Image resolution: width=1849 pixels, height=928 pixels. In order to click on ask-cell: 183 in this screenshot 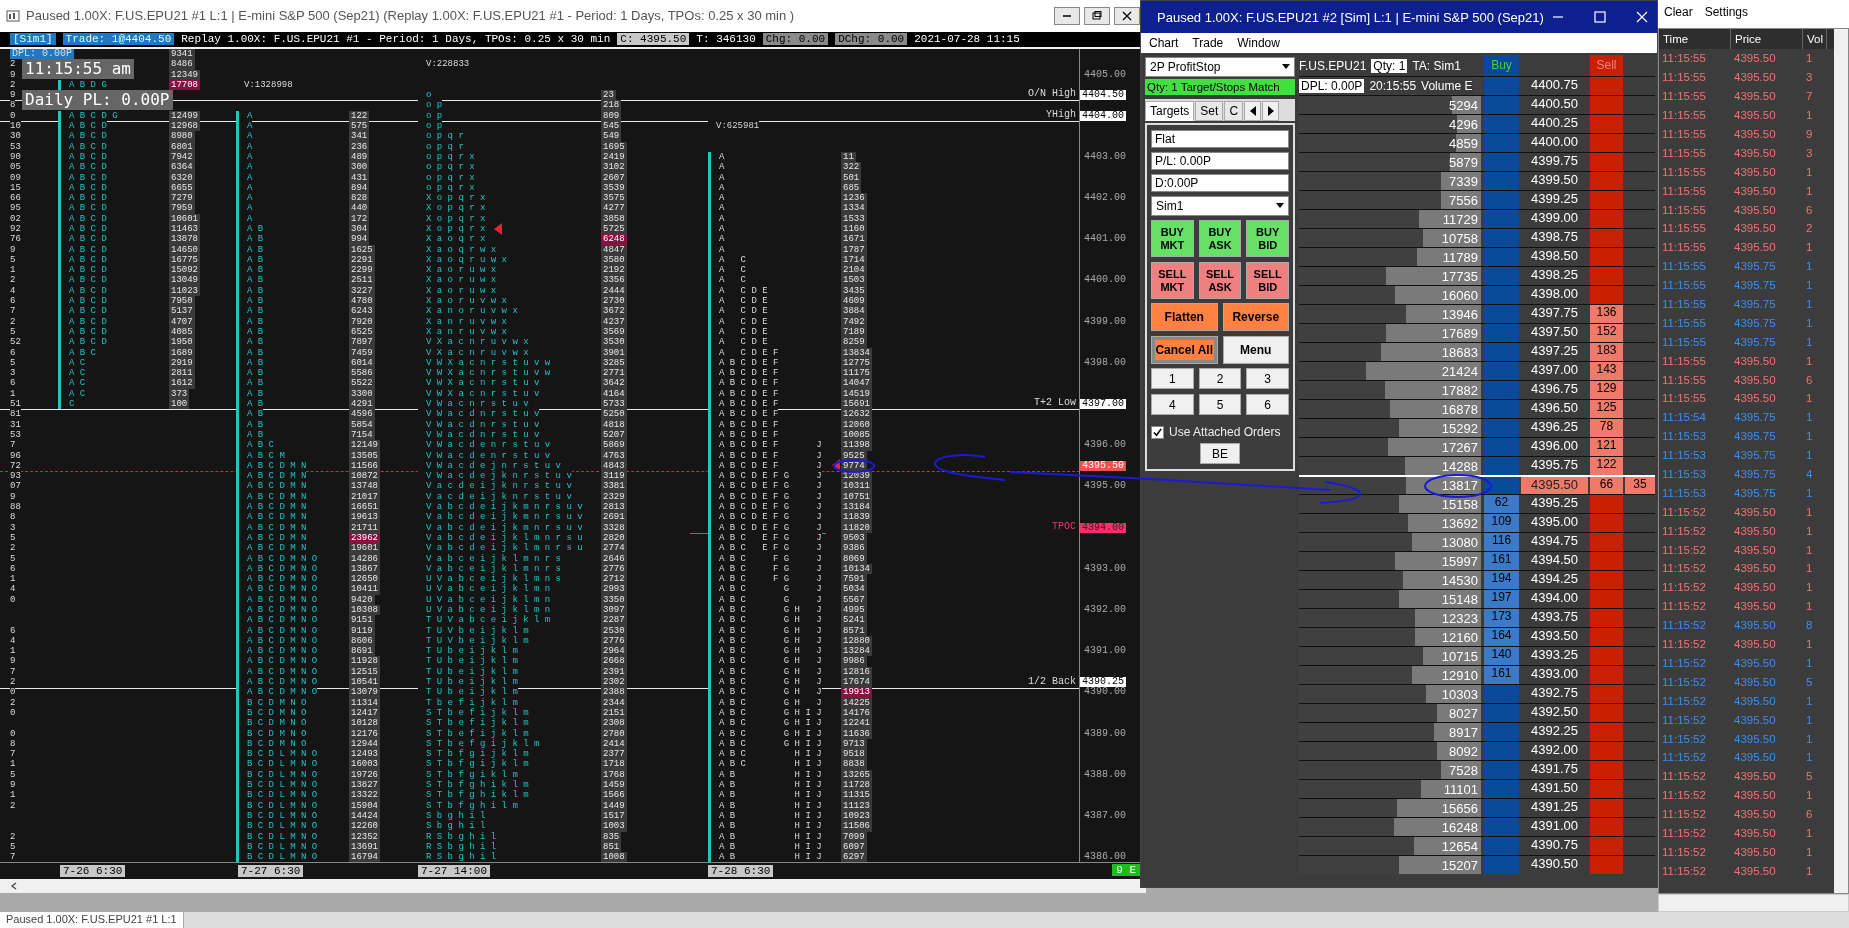, I will do `click(1606, 352)`.